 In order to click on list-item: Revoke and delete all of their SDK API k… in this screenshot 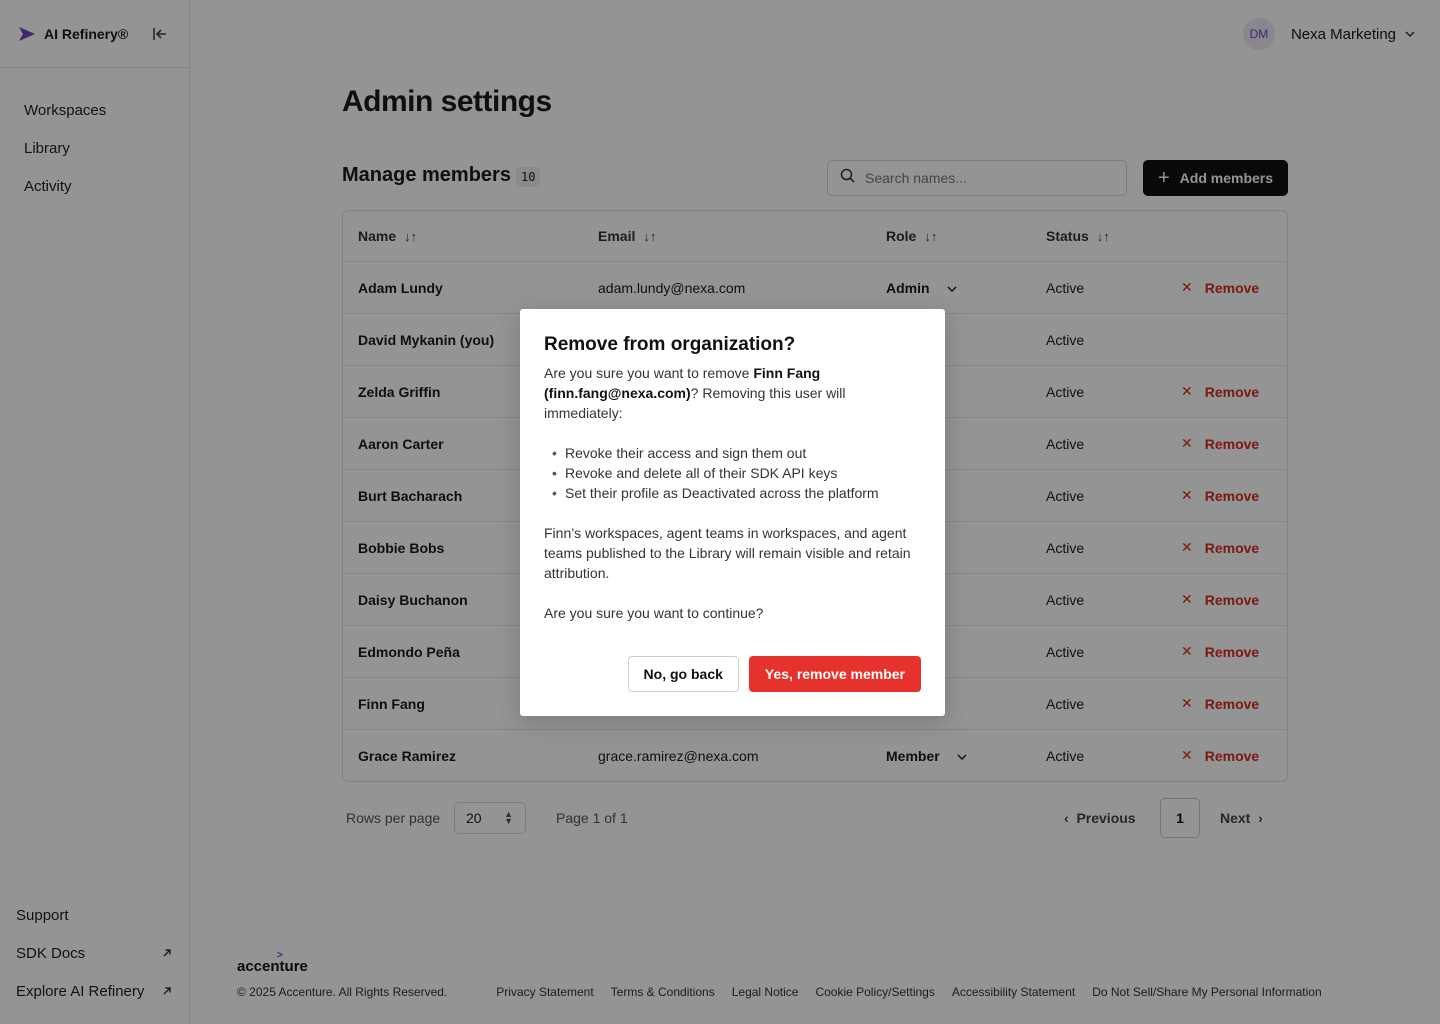, I will do `click(736, 473)`.